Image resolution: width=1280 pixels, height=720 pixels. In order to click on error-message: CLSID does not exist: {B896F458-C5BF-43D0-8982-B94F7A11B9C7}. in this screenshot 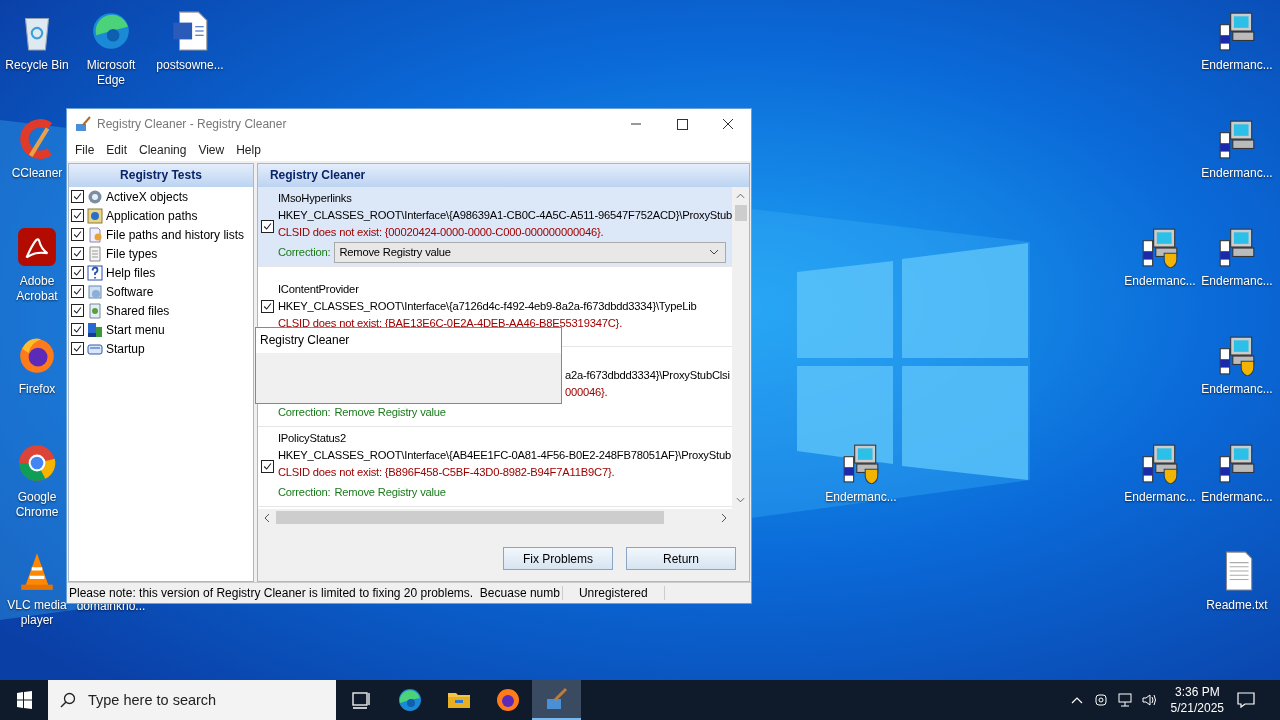, I will do `click(446, 471)`.